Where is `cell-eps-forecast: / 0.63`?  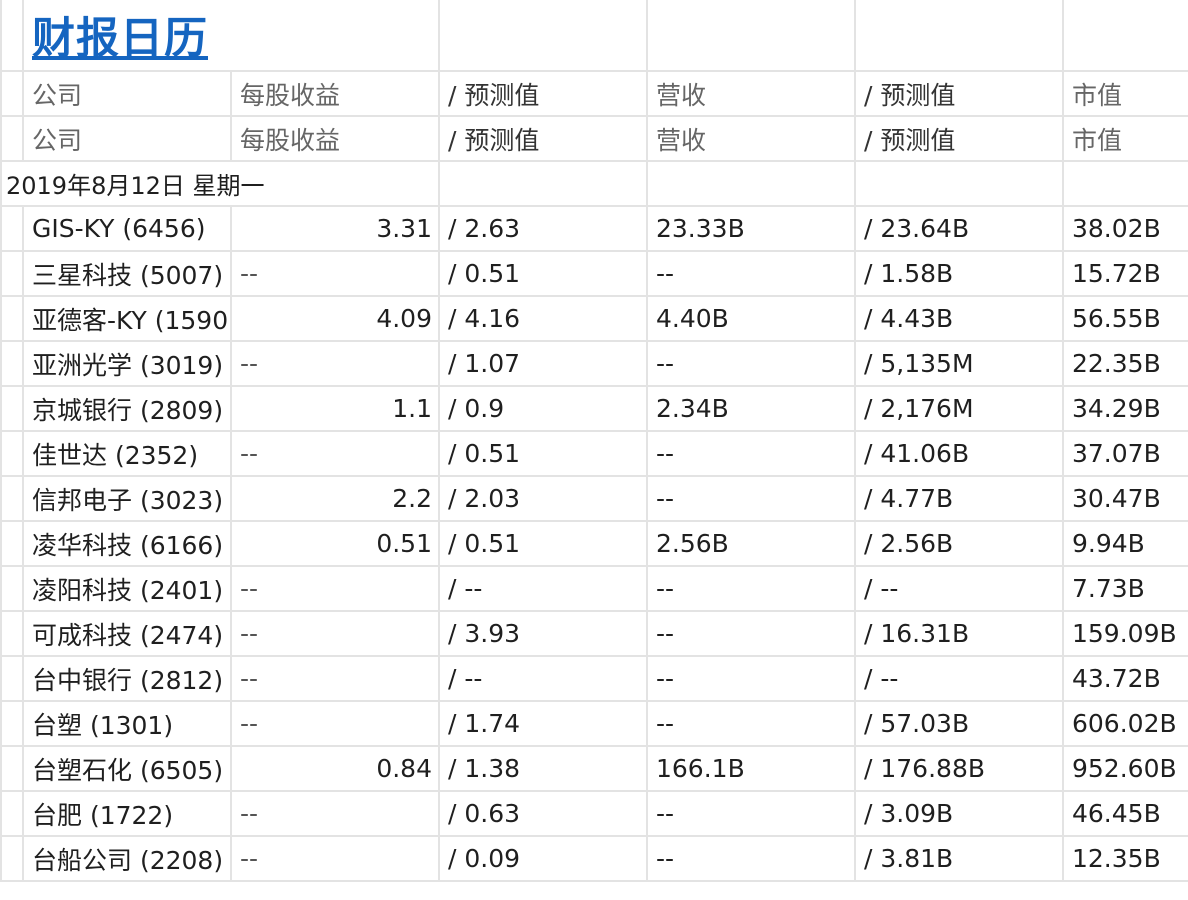 cell-eps-forecast: / 0.63 is located at coordinates (543, 813).